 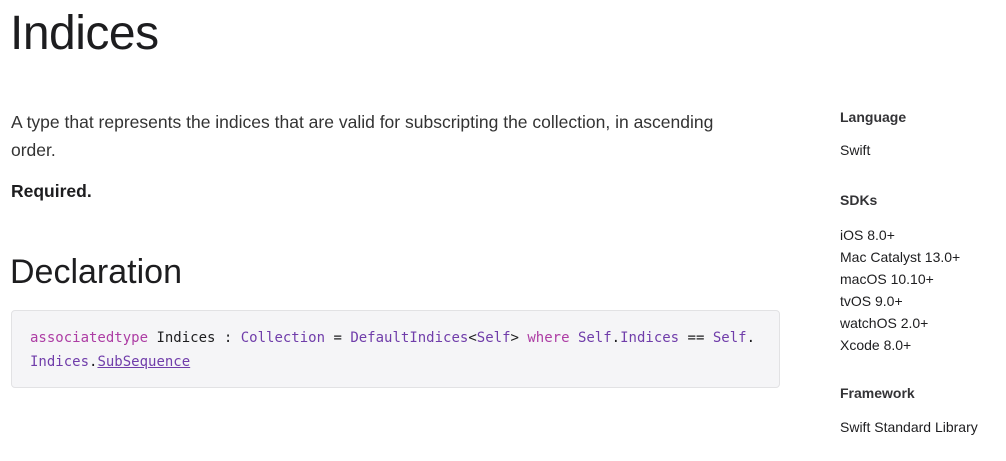 What do you see at coordinates (876, 345) in the screenshot?
I see `sdk-item-xcode: Xcode 8.0+` at bounding box center [876, 345].